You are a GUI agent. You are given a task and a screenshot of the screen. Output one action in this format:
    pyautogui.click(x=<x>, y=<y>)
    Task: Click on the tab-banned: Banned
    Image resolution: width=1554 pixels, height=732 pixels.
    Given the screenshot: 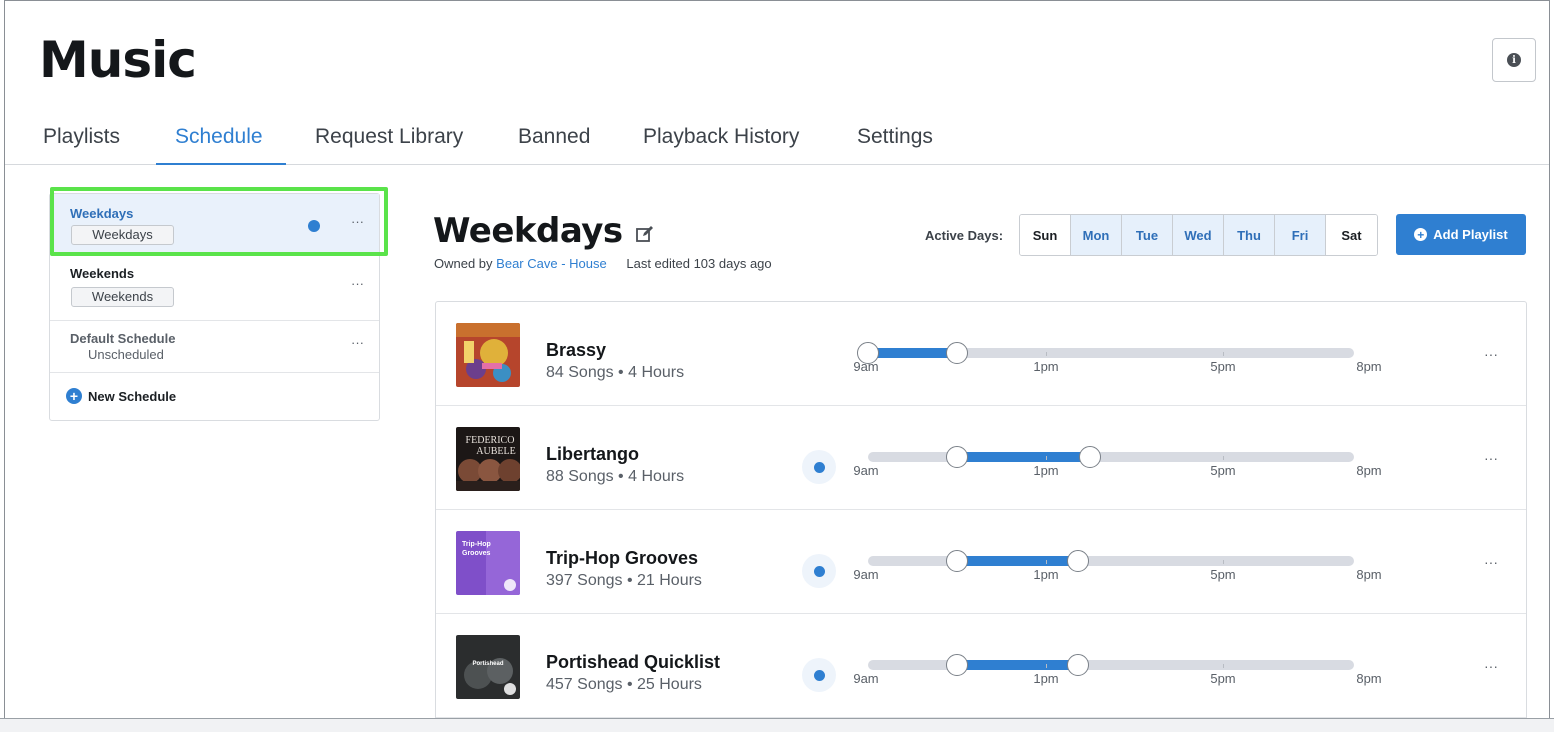 What is the action you would take?
    pyautogui.click(x=554, y=137)
    